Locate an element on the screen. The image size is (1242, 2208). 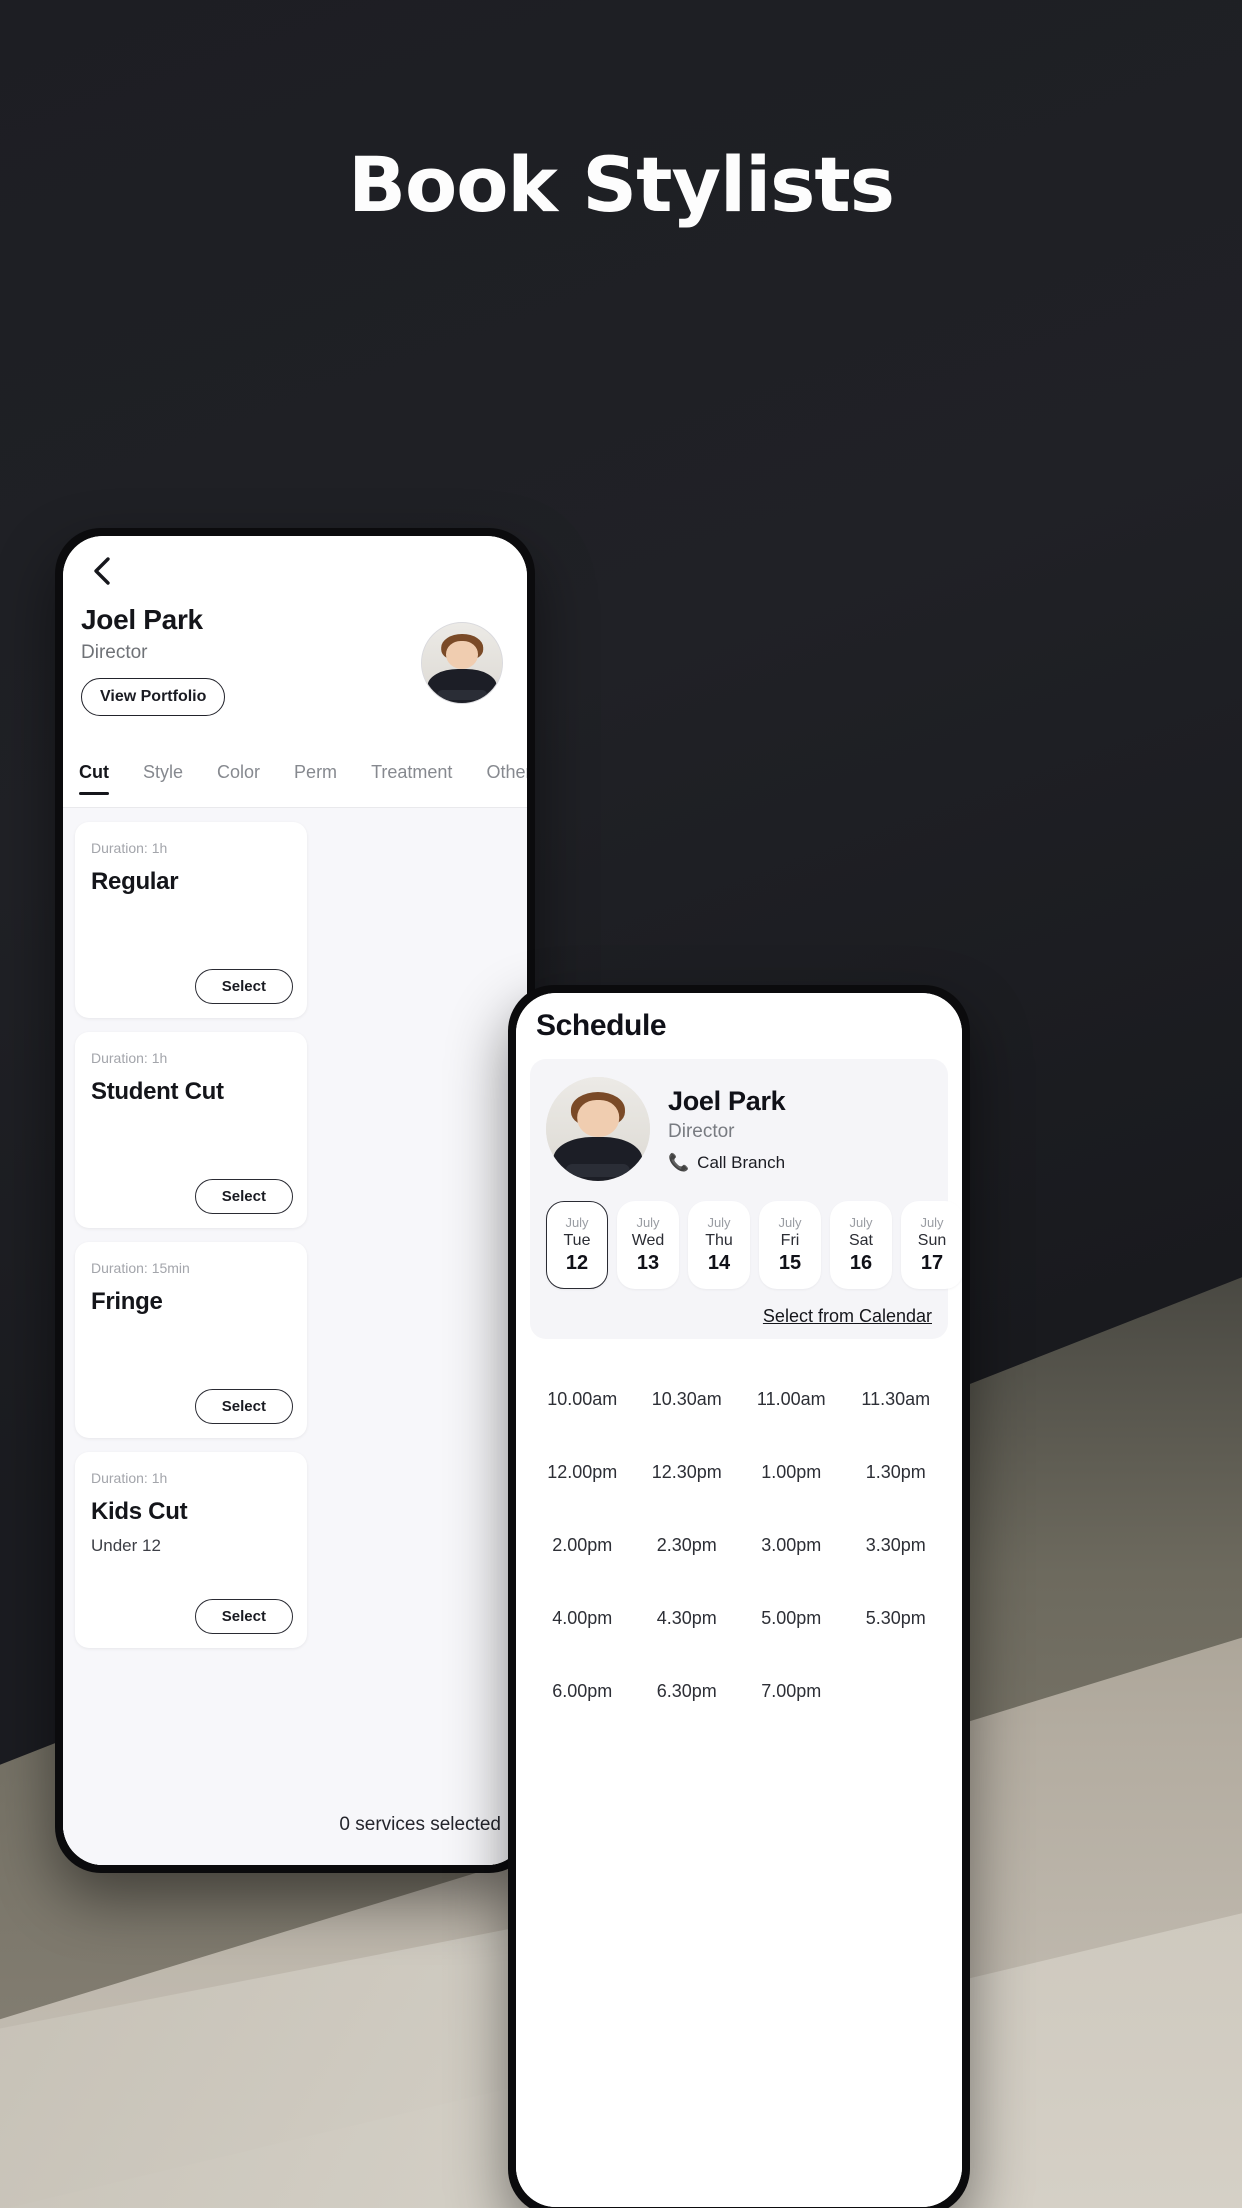
service-category-tabs: Cut Style Color Perm Treatment Others is located at coordinates (295, 785).